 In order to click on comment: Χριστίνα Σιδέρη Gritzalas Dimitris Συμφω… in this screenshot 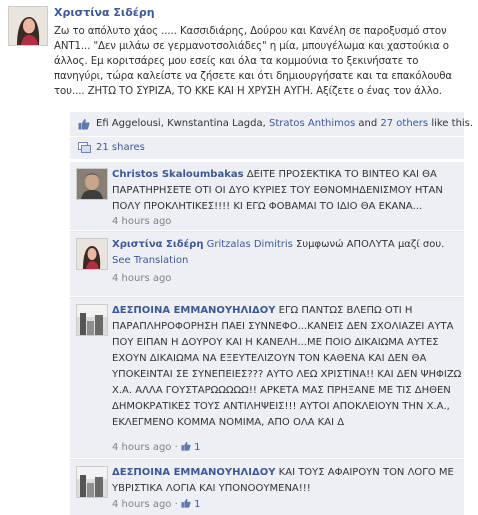, I will do `click(267, 264)`.